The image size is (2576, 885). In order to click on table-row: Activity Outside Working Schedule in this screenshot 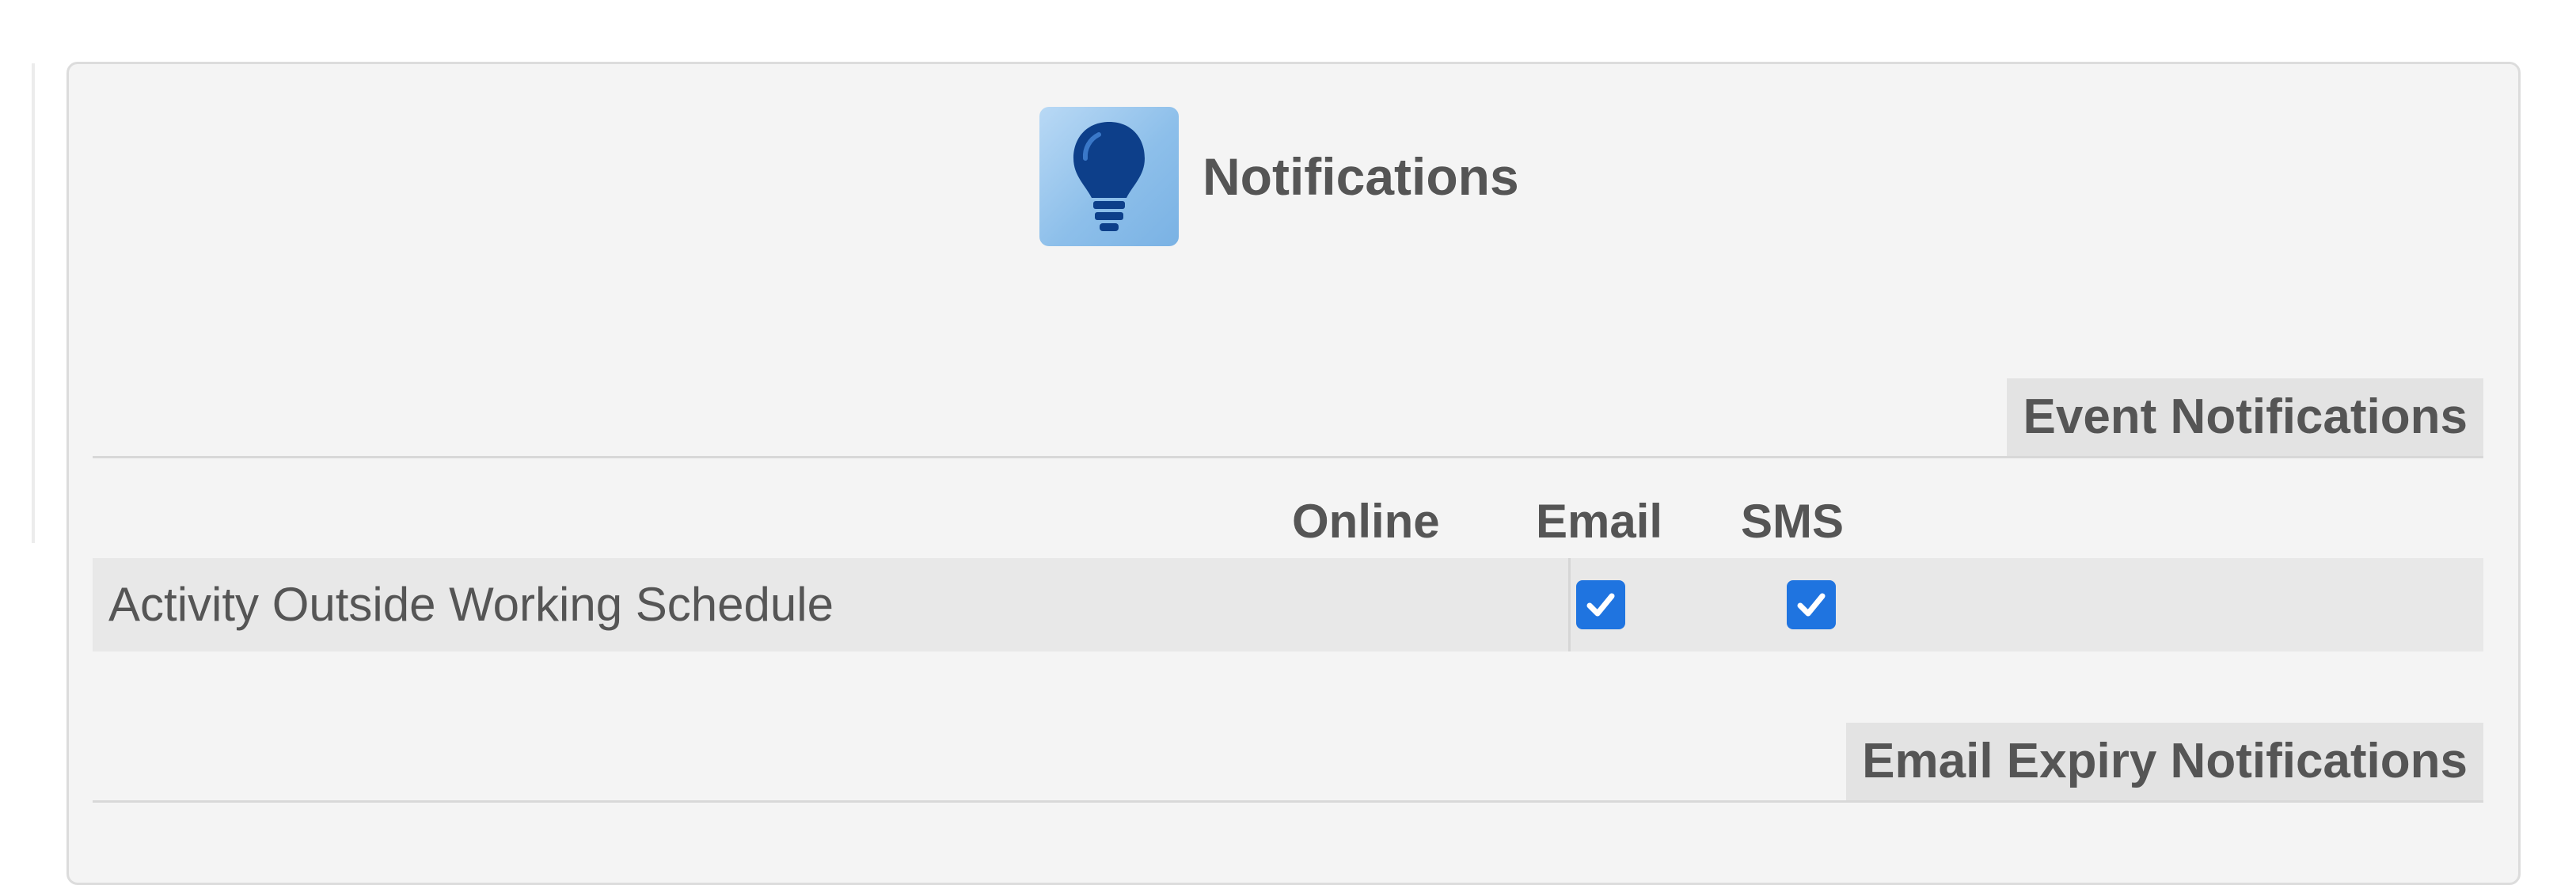, I will do `click(1288, 604)`.